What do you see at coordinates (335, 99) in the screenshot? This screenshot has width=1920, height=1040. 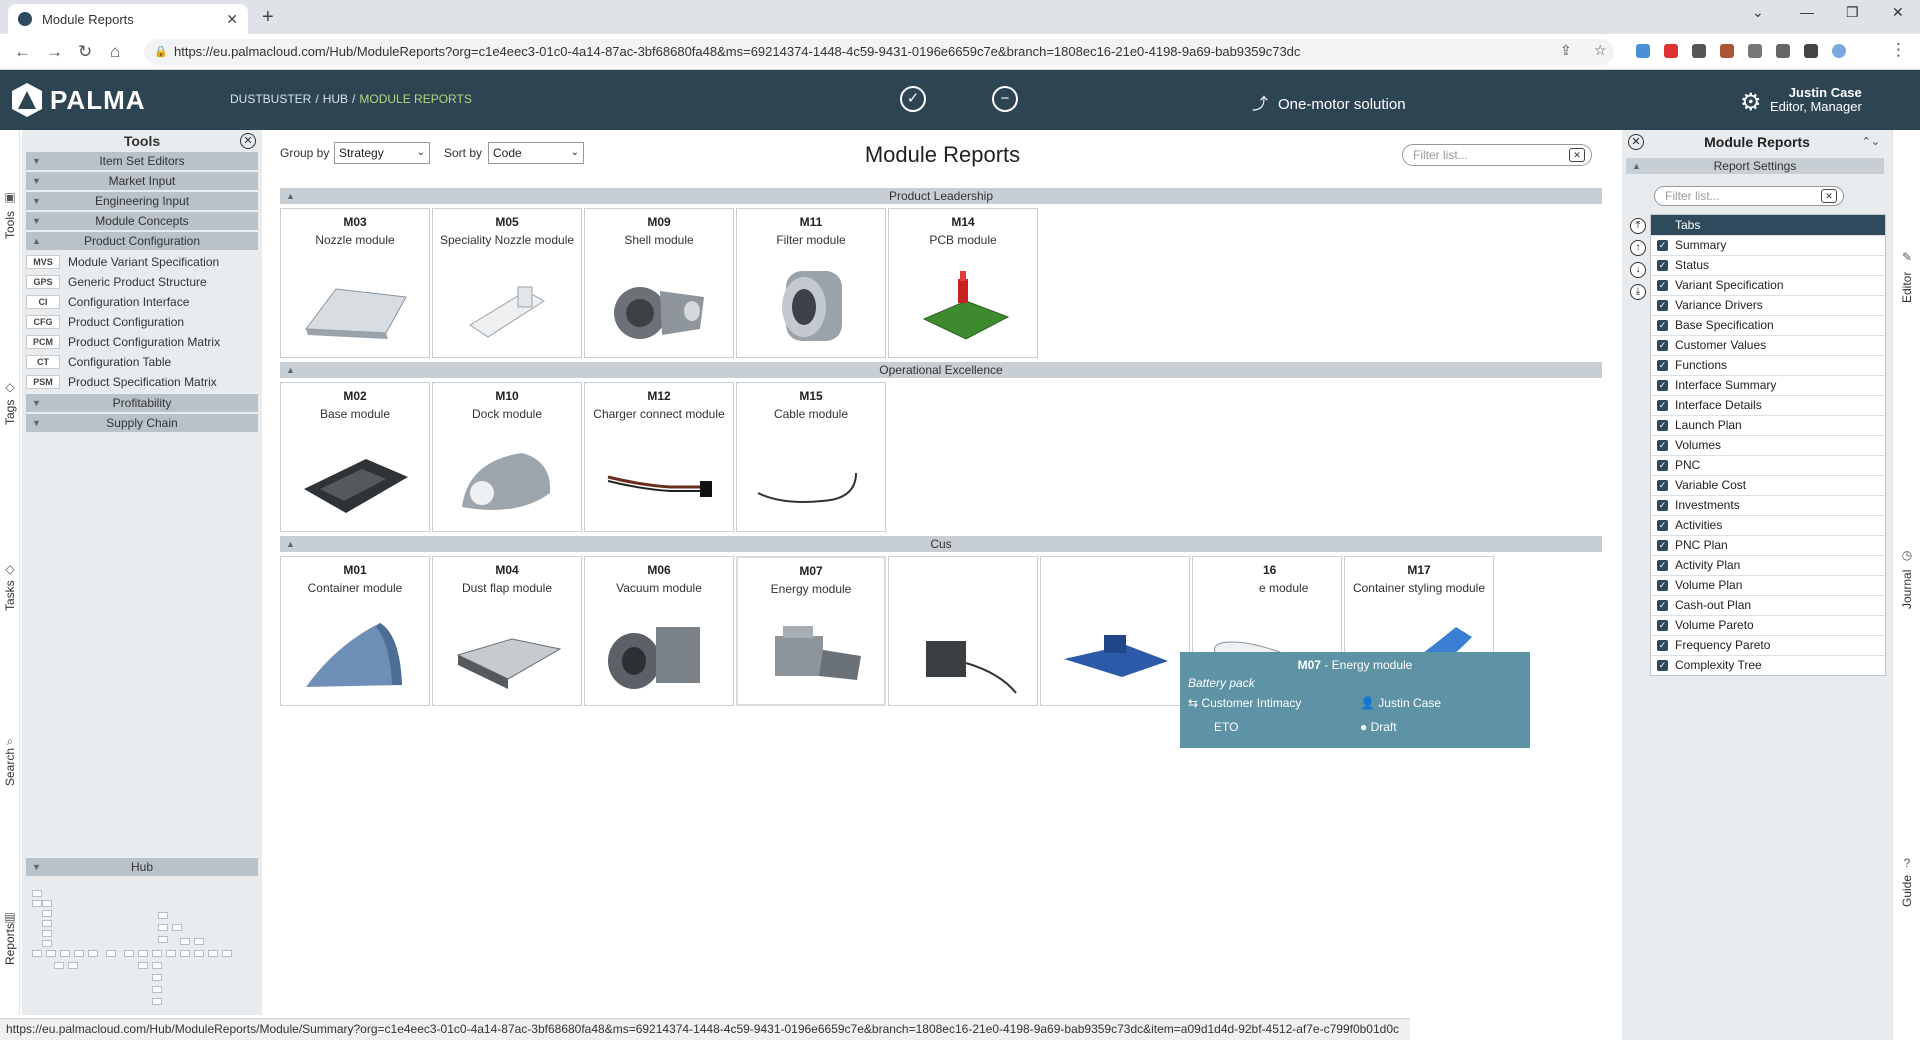 I see `breadcrumb-hub: HUB` at bounding box center [335, 99].